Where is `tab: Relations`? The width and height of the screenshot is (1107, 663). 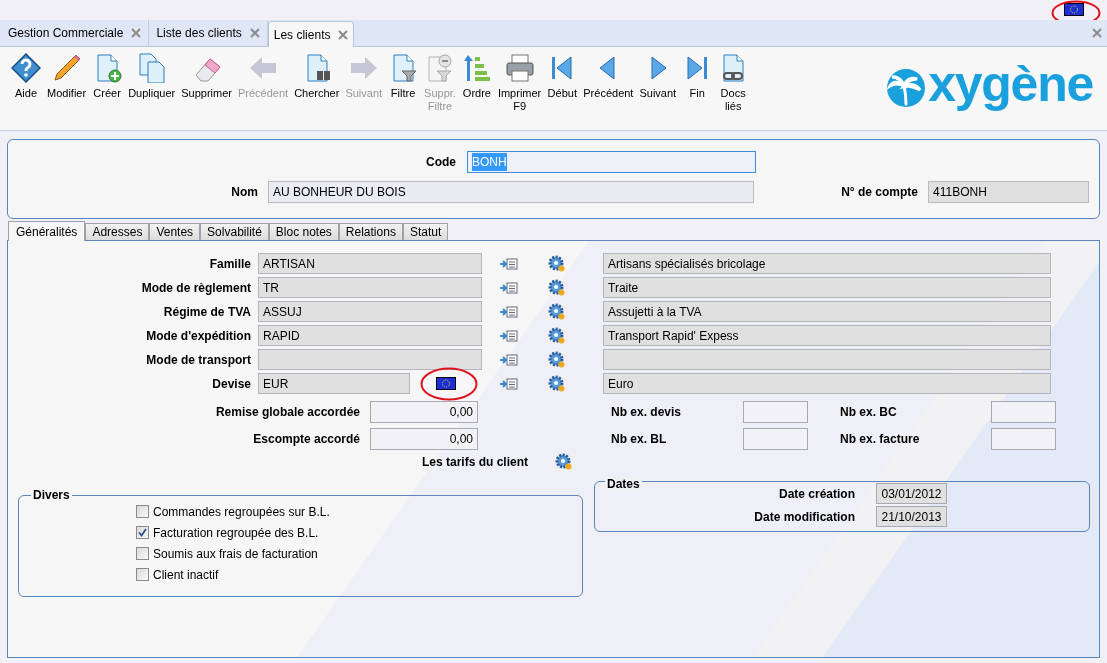 tab: Relations is located at coordinates (370, 231).